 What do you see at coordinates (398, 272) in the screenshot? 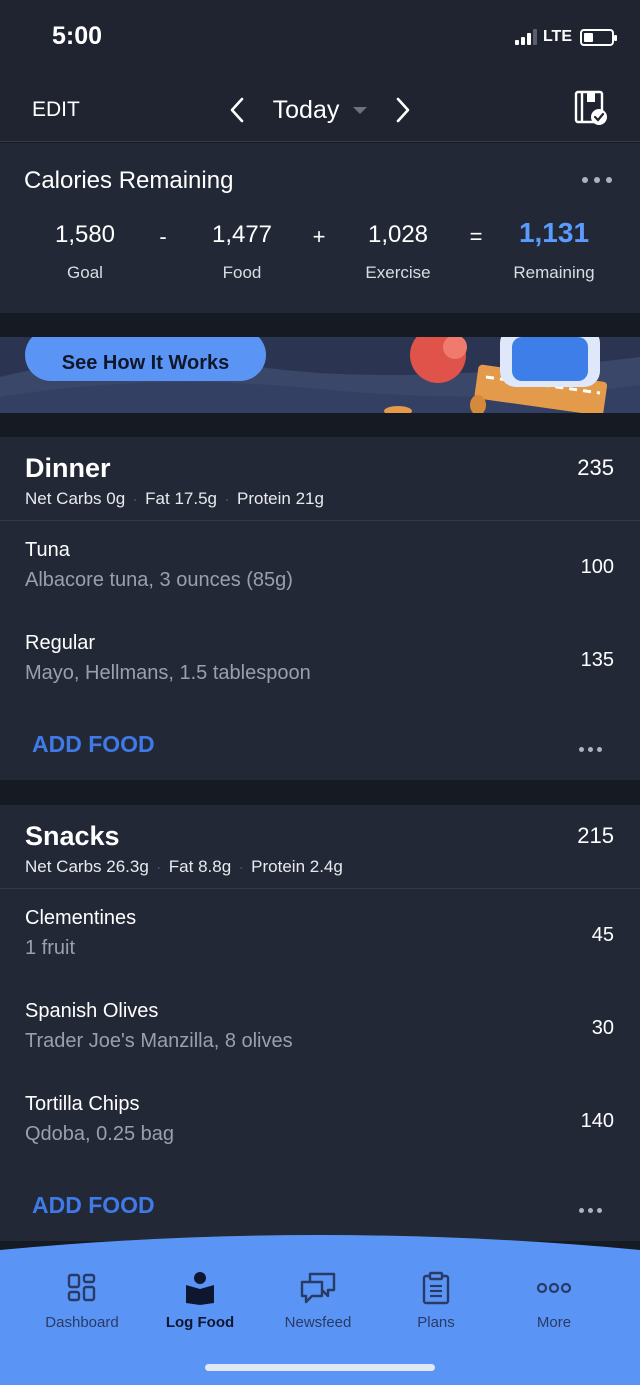
I see `exercise-label: Exercise` at bounding box center [398, 272].